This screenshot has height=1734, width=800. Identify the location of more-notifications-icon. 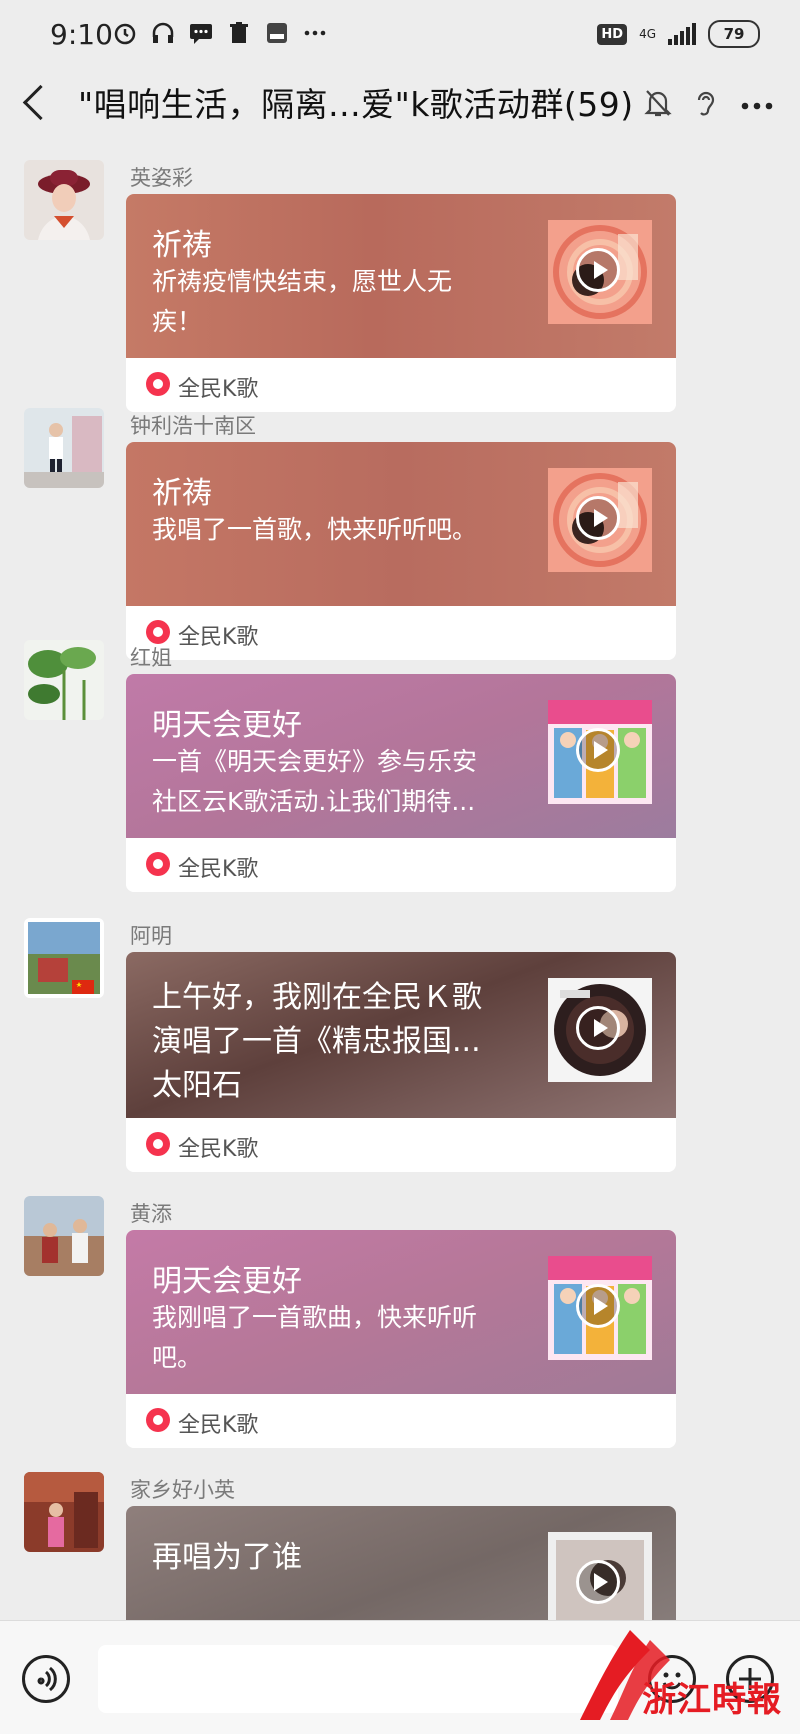
(315, 33).